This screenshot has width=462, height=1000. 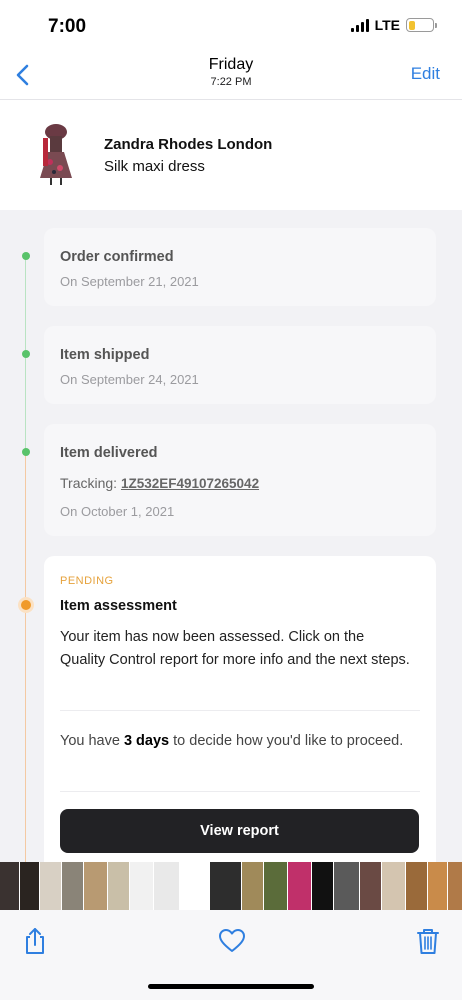 I want to click on photo-thumbnail-strip, so click(x=231, y=886).